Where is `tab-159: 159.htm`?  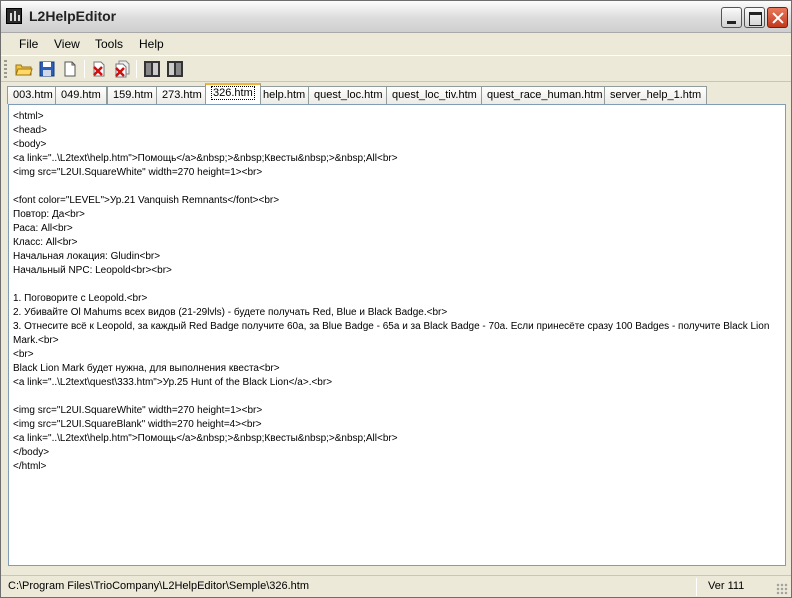
tab-159: 159.htm is located at coordinates (133, 95).